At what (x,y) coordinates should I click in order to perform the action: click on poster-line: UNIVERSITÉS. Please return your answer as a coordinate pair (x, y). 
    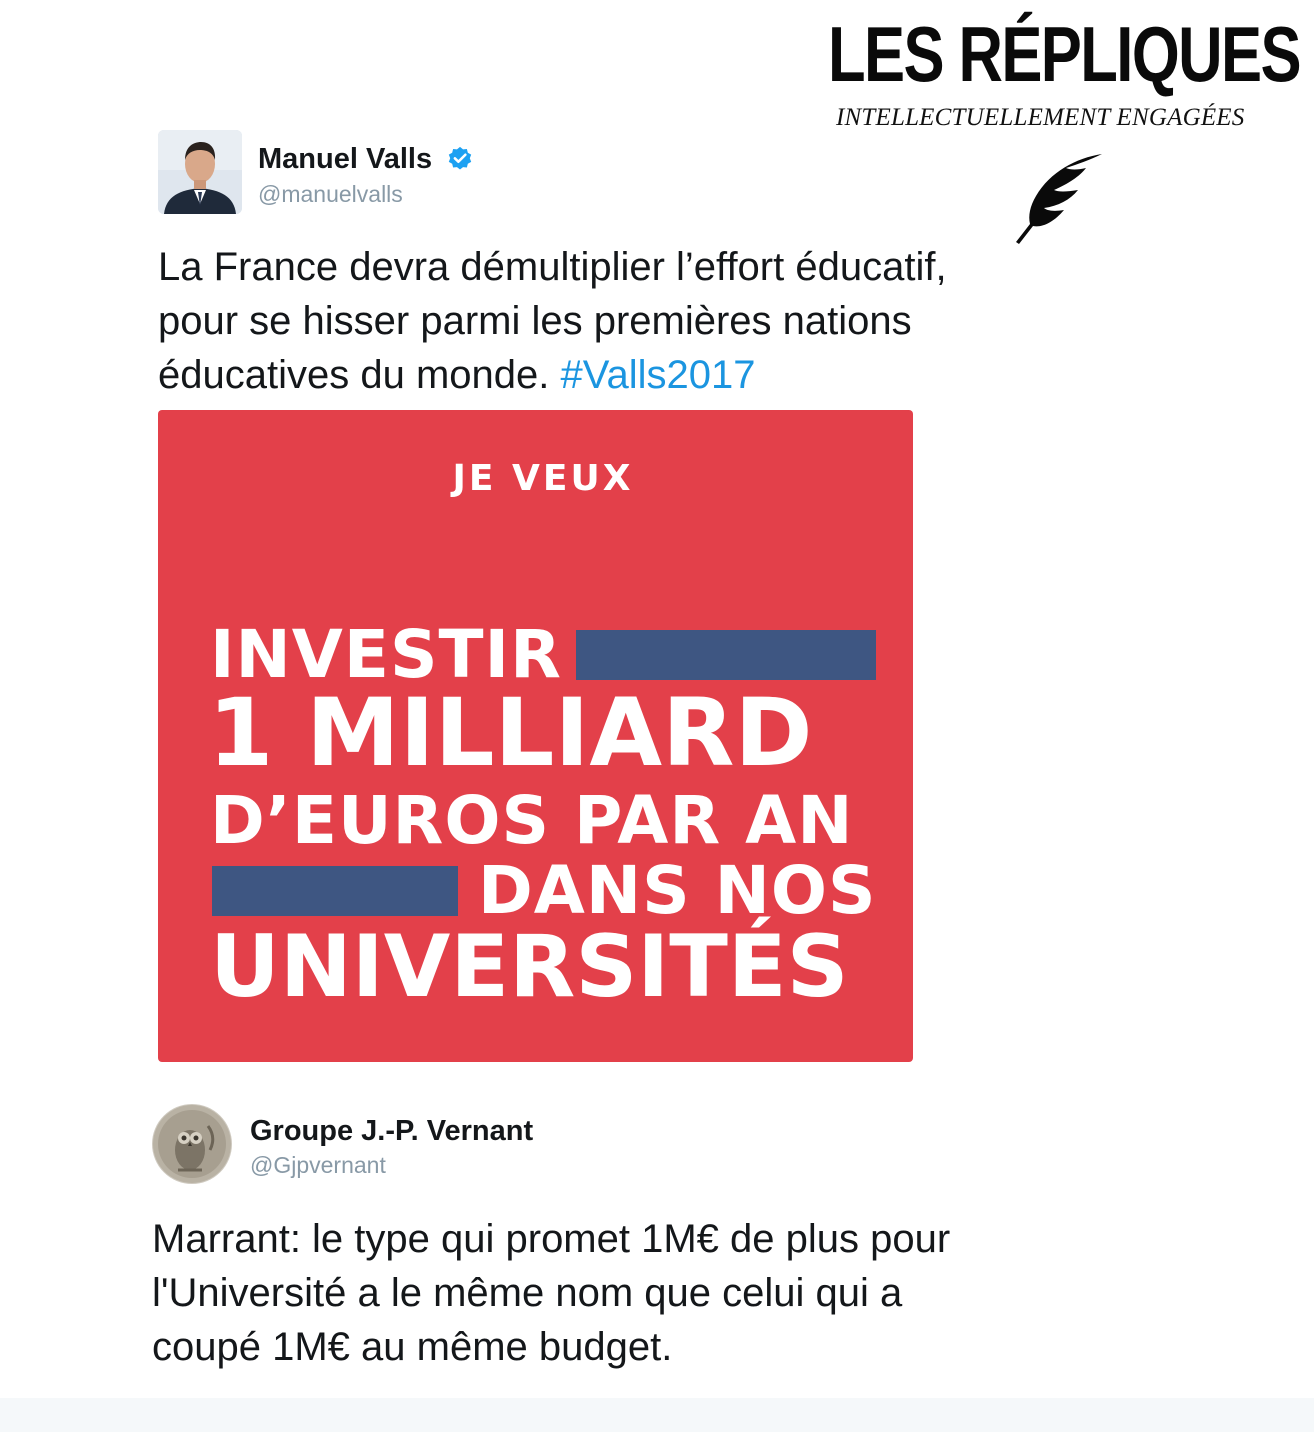
    Looking at the image, I should click on (529, 967).